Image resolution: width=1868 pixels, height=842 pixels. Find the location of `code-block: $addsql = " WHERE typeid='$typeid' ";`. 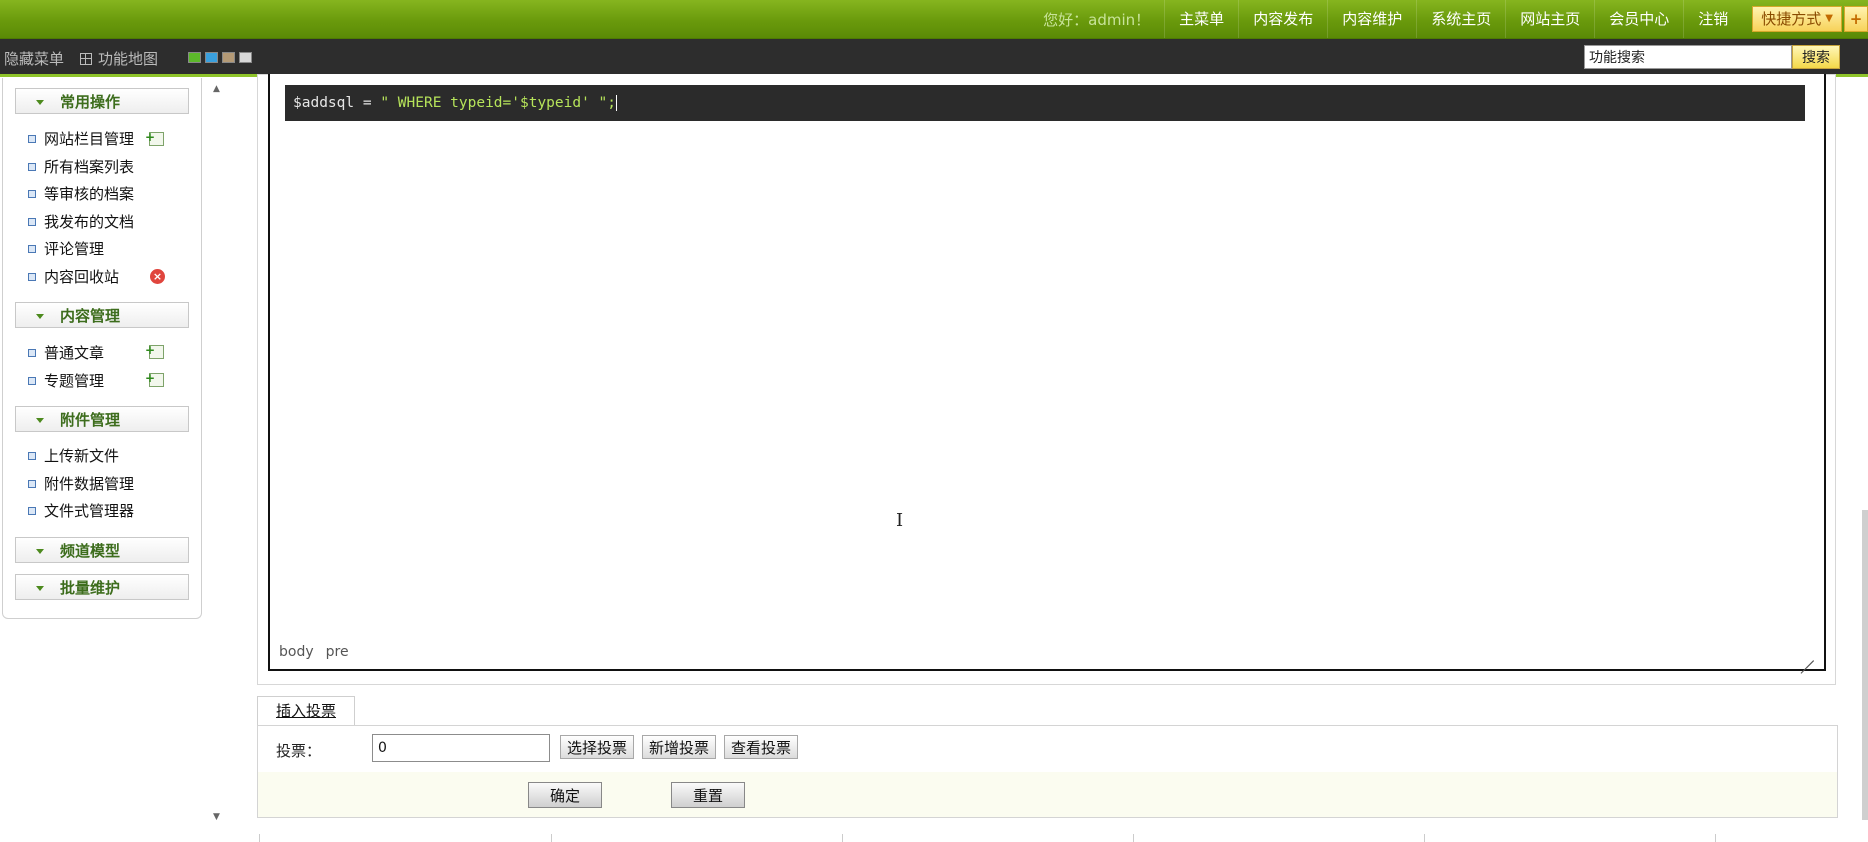

code-block: $addsql = " WHERE typeid='$typeid' "; is located at coordinates (1045, 103).